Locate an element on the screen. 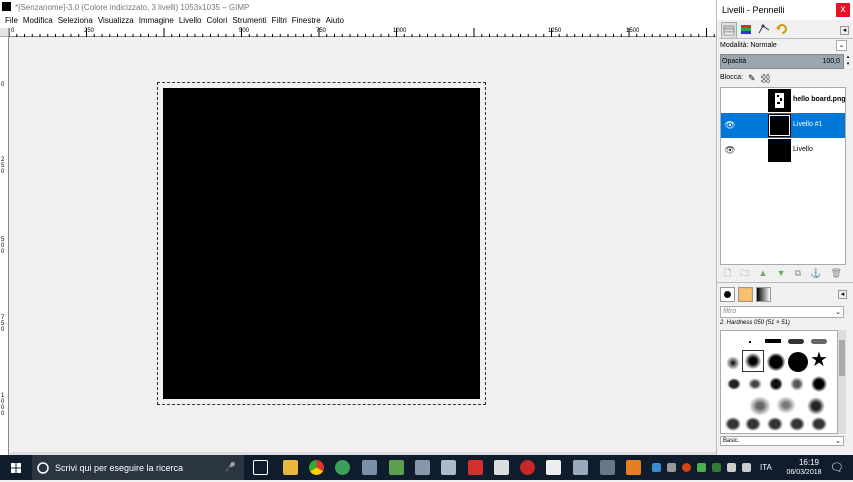 This screenshot has height=482, width=853. chrome-icon is located at coordinates (316, 467).